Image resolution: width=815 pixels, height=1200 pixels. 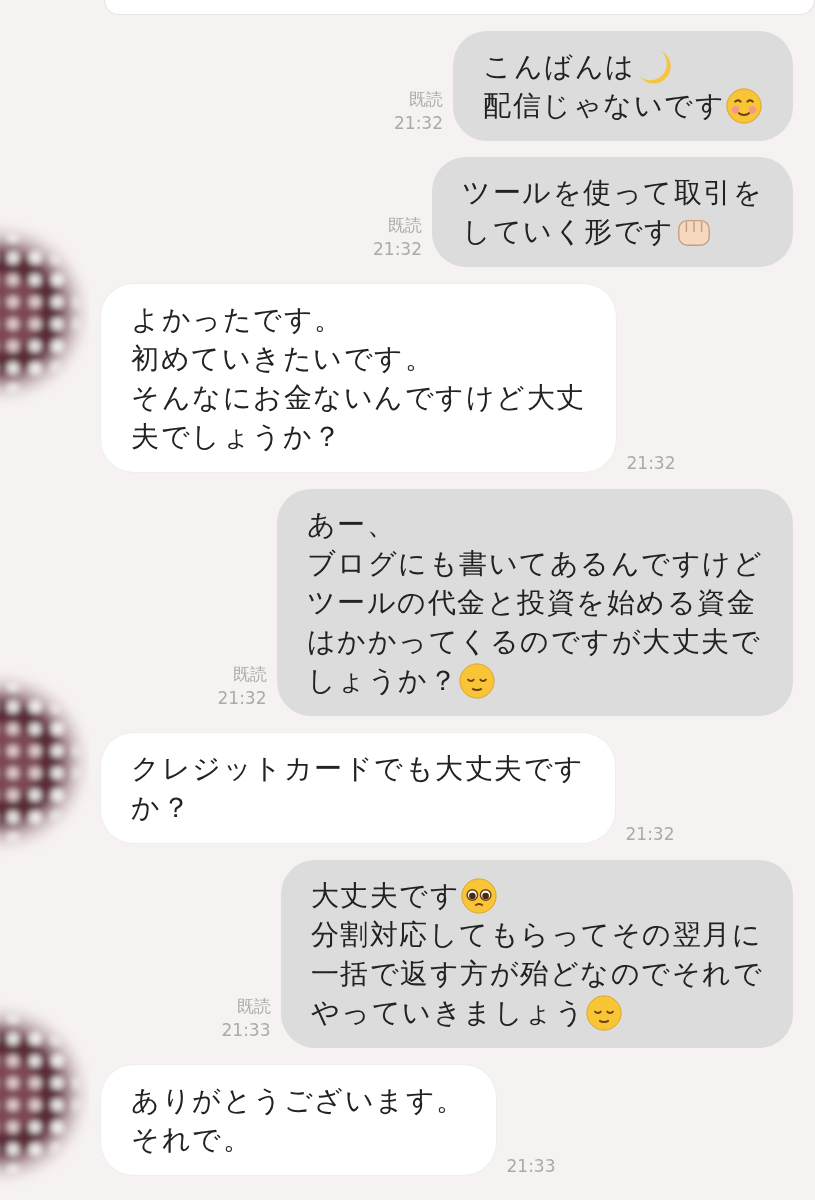 What do you see at coordinates (237, 437) in the screenshot?
I see `message-text: 夫でしょうか？` at bounding box center [237, 437].